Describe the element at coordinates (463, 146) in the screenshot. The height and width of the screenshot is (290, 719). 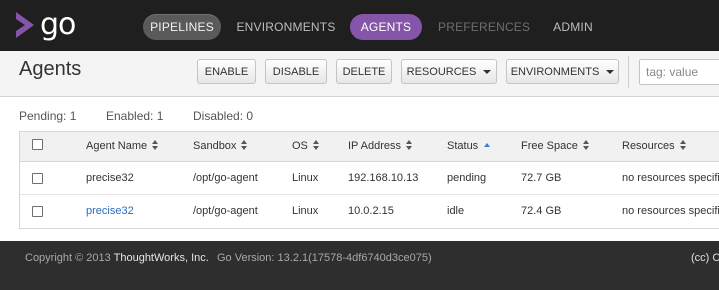
I see `column-header-label: Status` at that location.